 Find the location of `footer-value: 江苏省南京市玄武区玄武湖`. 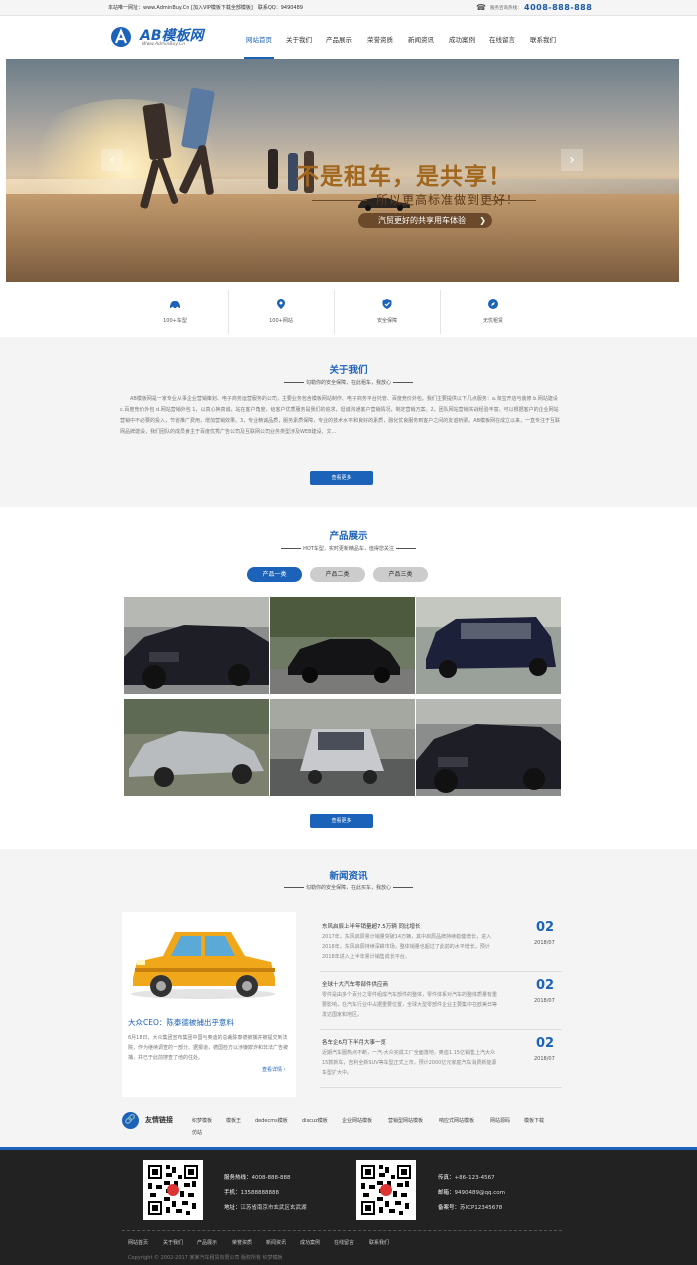

footer-value: 江苏省南京市玄武区玄武湖 is located at coordinates (273, 1208).